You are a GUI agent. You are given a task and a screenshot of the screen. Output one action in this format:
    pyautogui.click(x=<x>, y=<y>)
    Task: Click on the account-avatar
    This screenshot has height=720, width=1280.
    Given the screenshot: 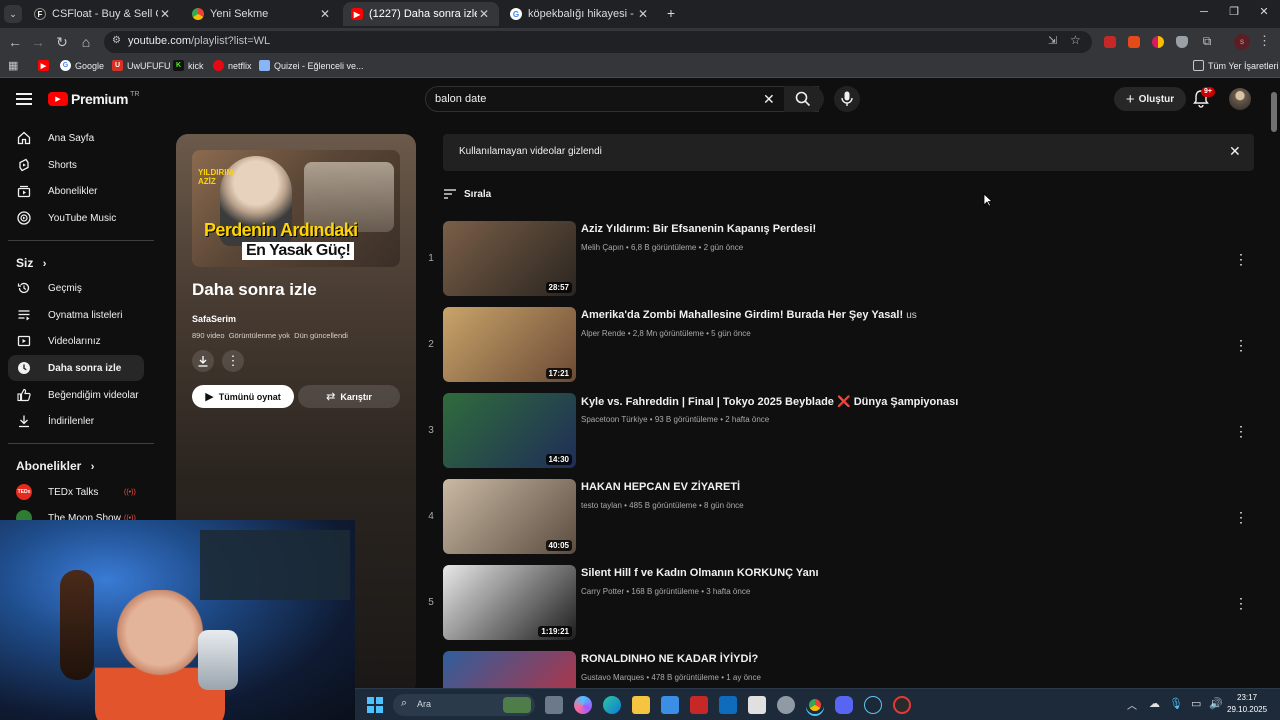 What is the action you would take?
    pyautogui.click(x=1240, y=99)
    